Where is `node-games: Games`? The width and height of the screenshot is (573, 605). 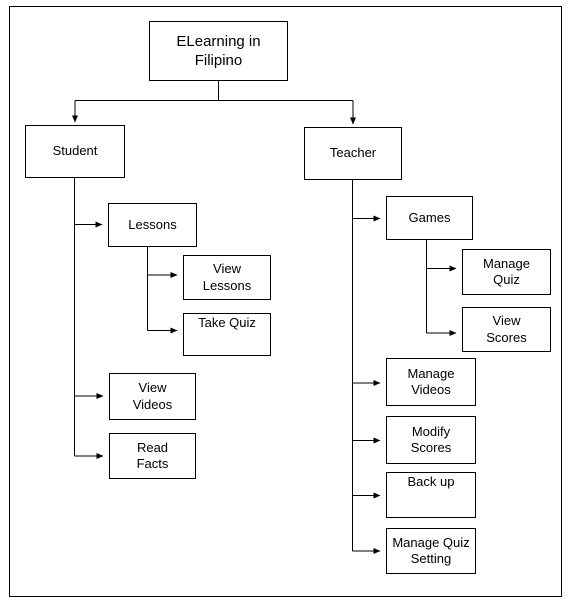
node-games: Games is located at coordinates (429, 218).